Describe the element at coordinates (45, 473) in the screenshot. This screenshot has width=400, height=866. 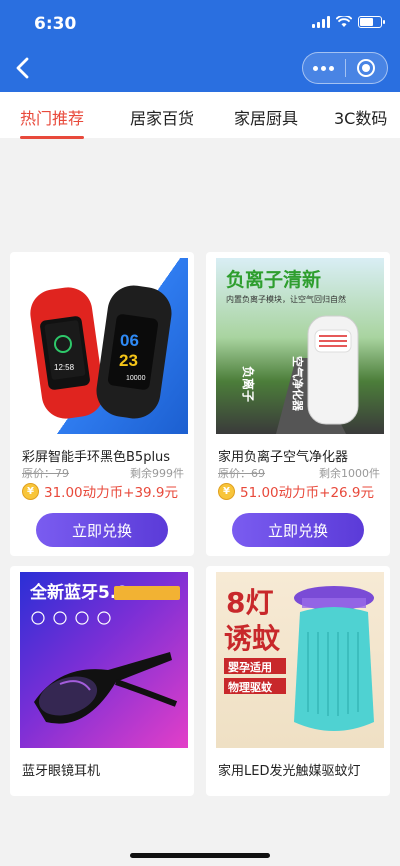
I see `original-price: 原价：79` at that location.